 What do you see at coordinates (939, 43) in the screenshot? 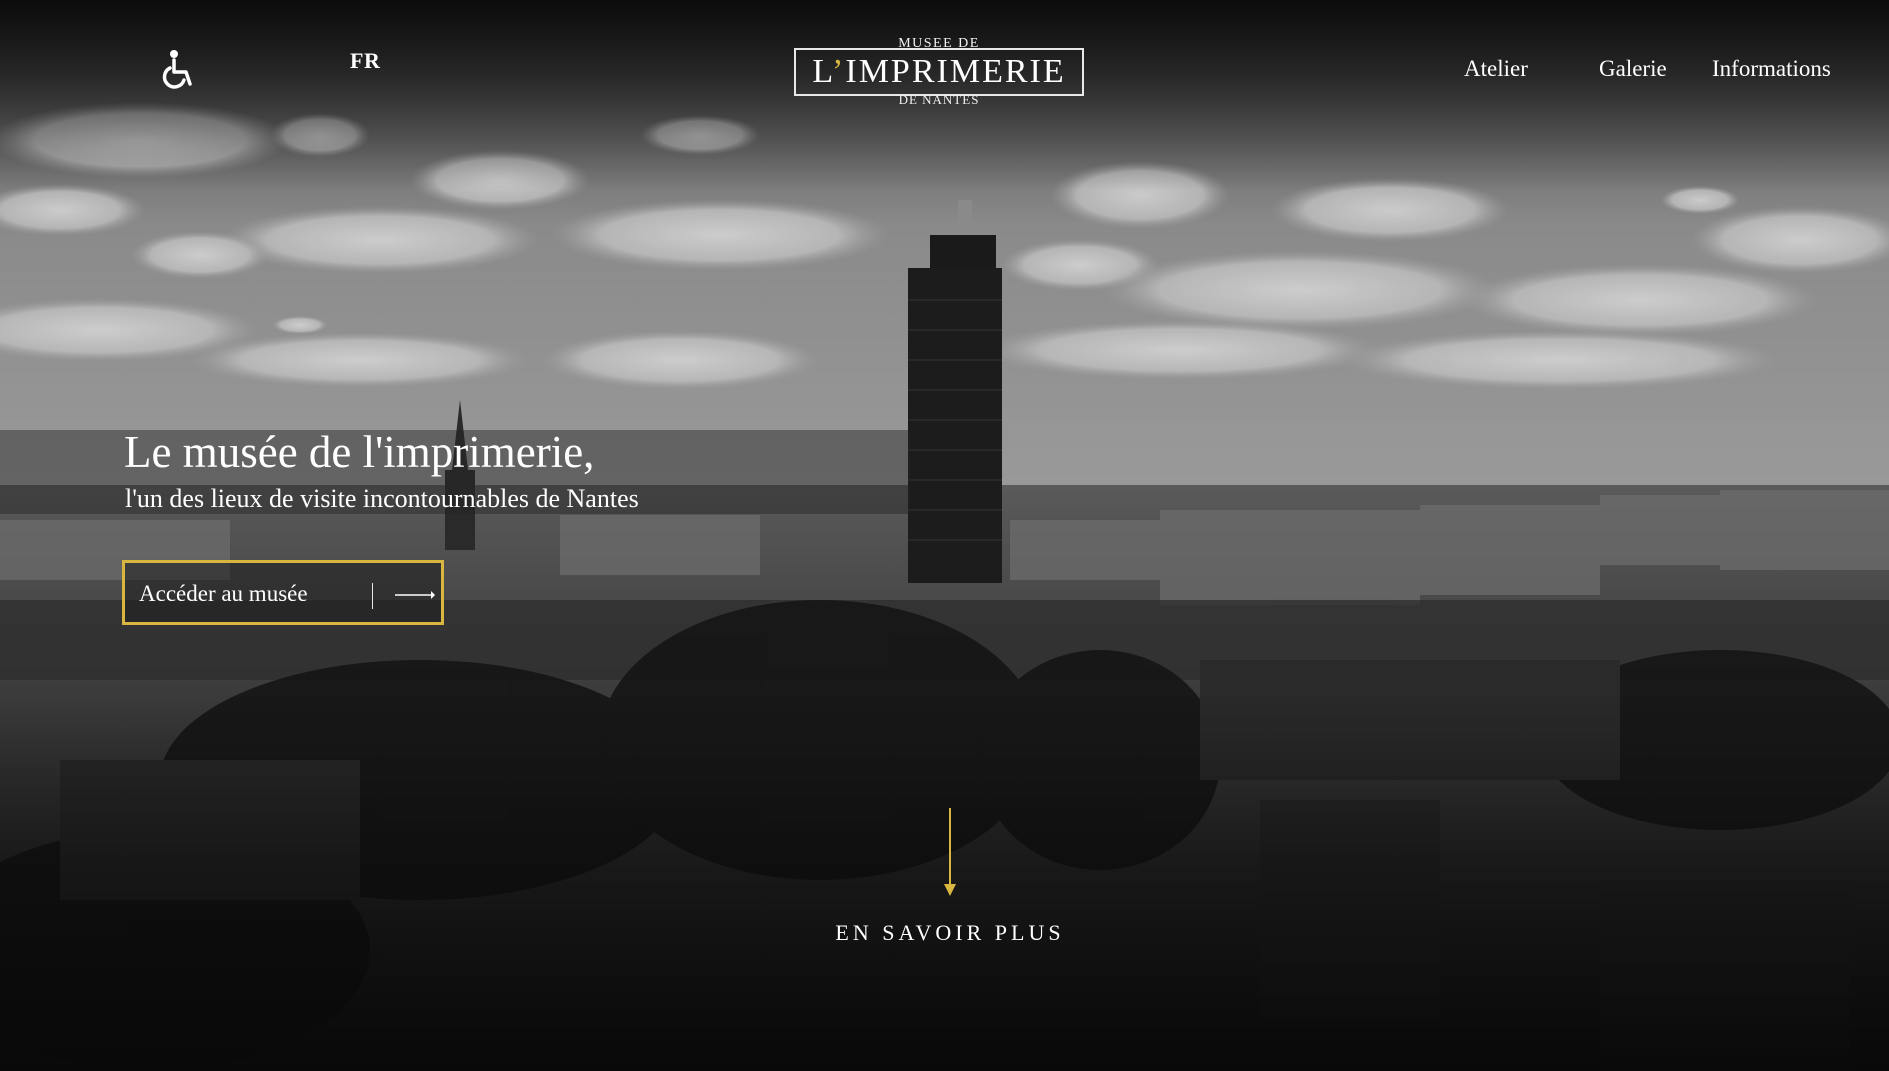
I see `logo-top-text: MUSEE DE` at bounding box center [939, 43].